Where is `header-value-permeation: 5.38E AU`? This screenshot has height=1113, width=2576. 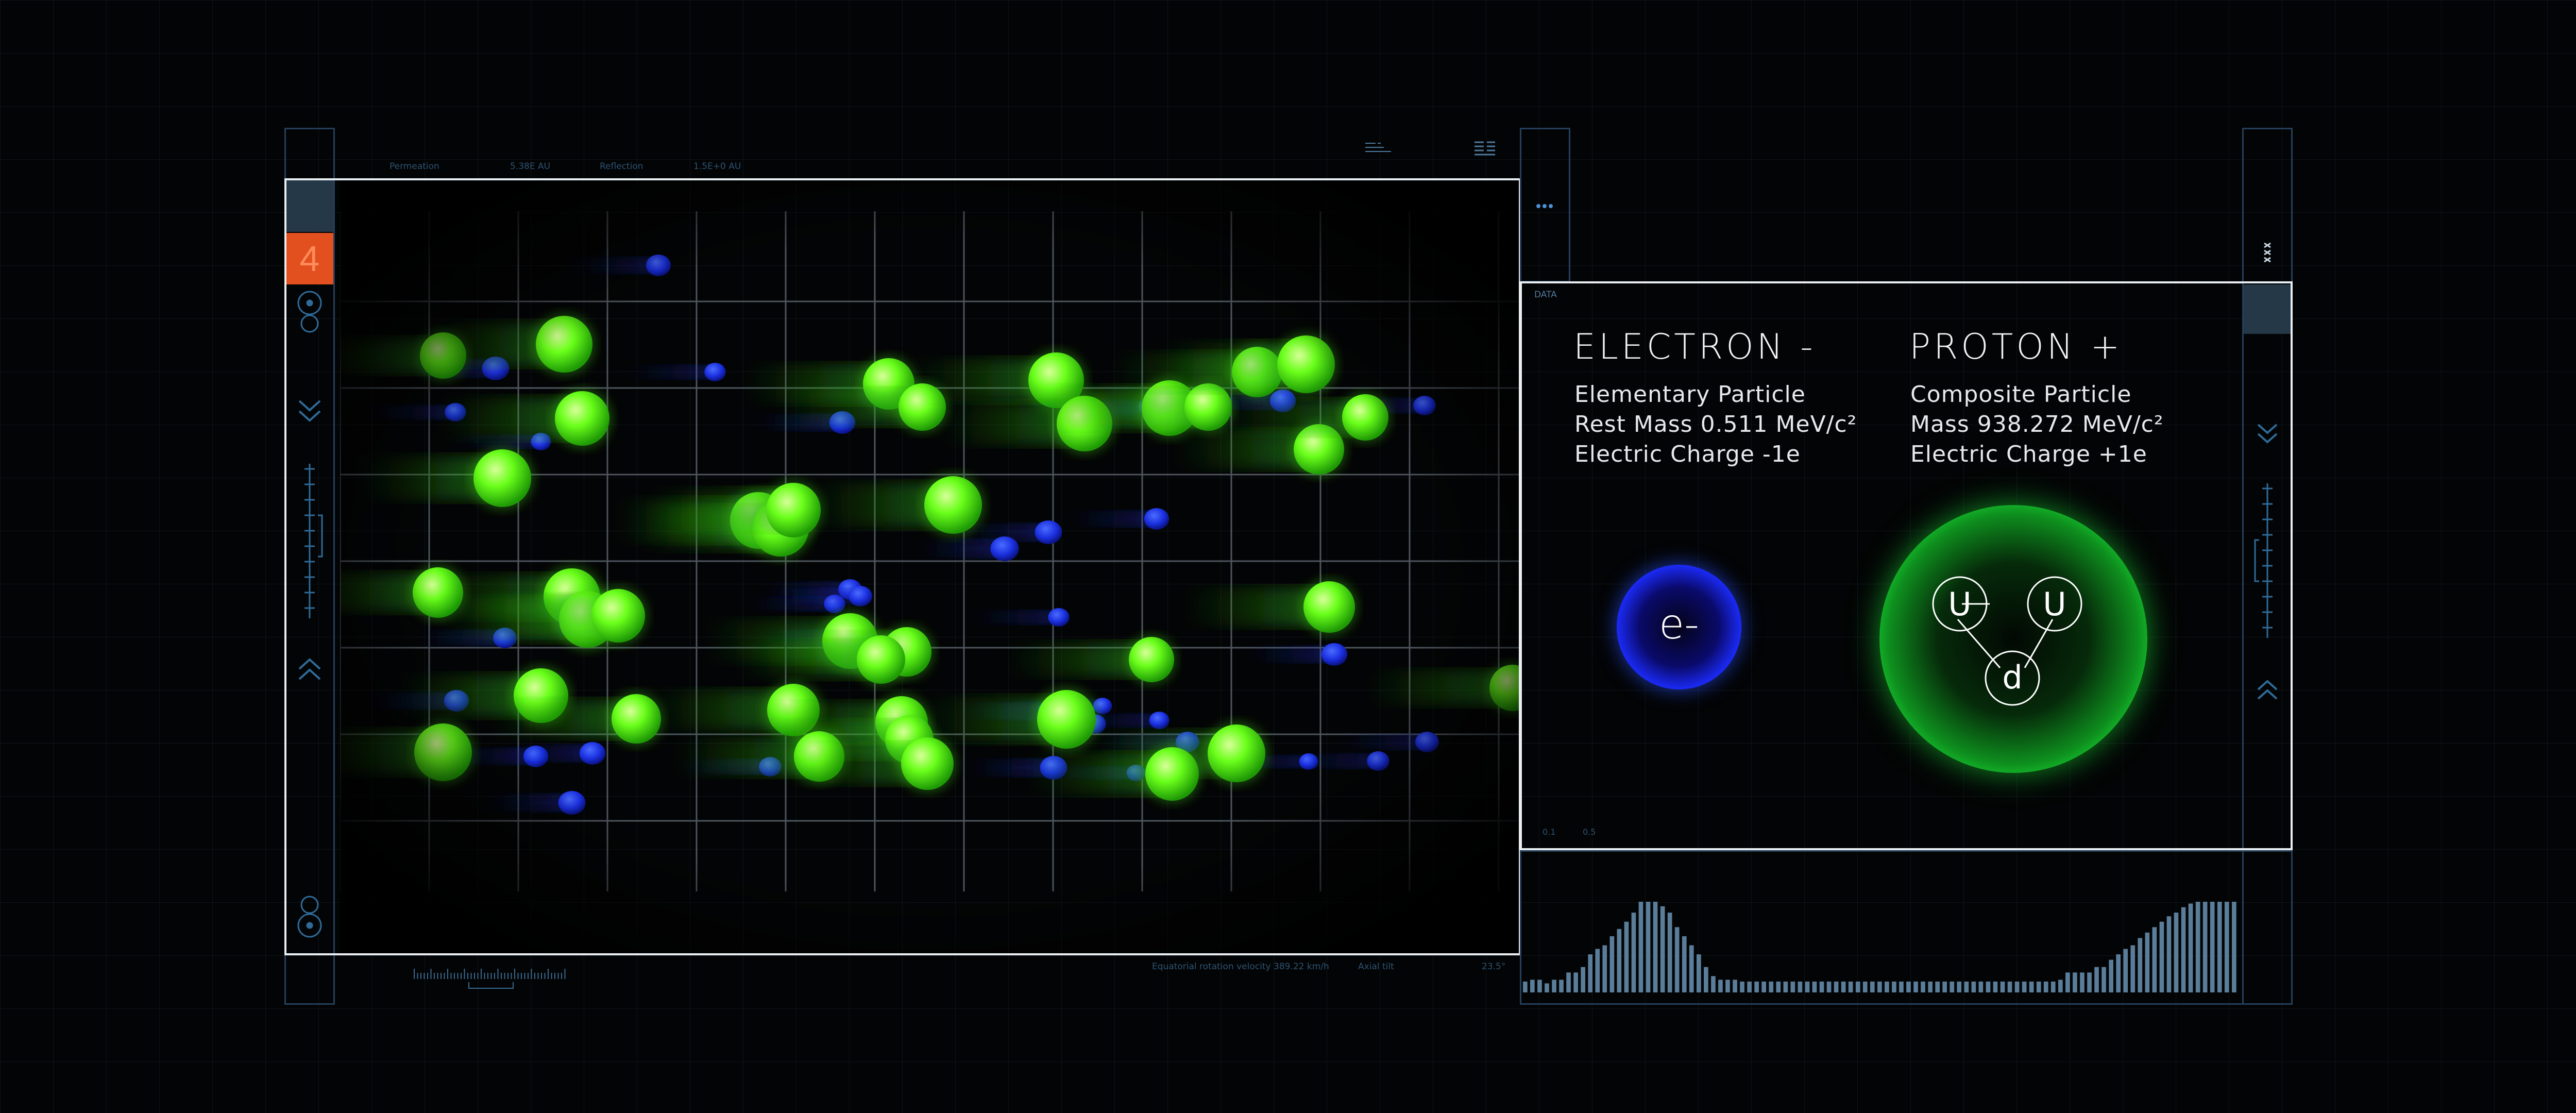
header-value-permeation: 5.38E AU is located at coordinates (530, 166).